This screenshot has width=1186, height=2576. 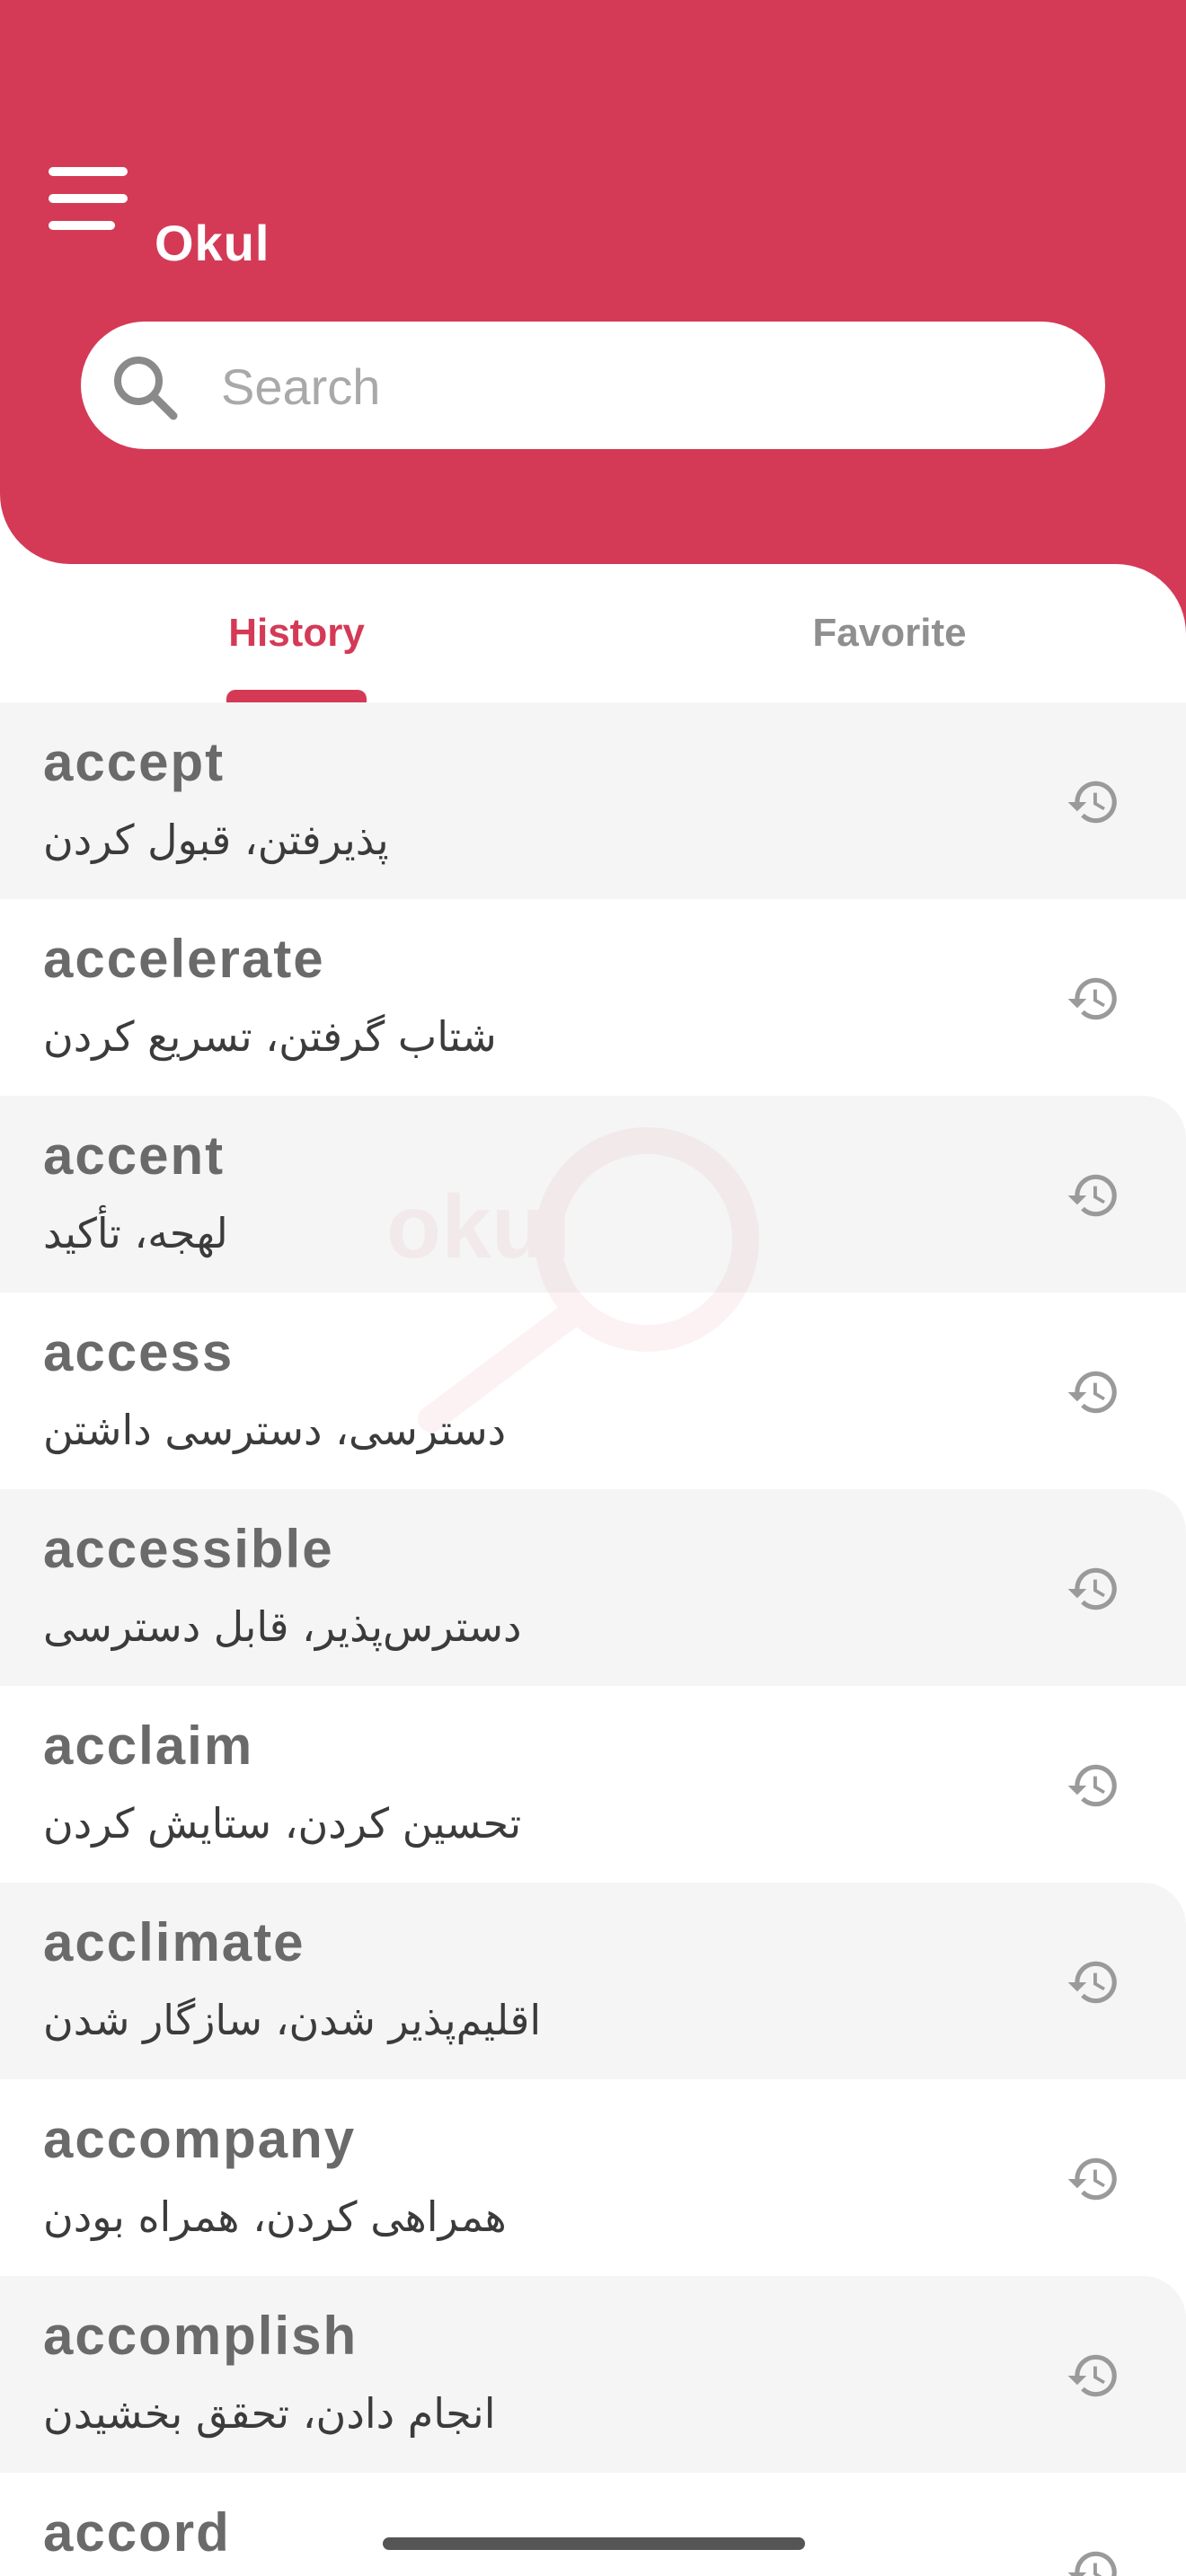 I want to click on home-indicator, so click(x=594, y=2543).